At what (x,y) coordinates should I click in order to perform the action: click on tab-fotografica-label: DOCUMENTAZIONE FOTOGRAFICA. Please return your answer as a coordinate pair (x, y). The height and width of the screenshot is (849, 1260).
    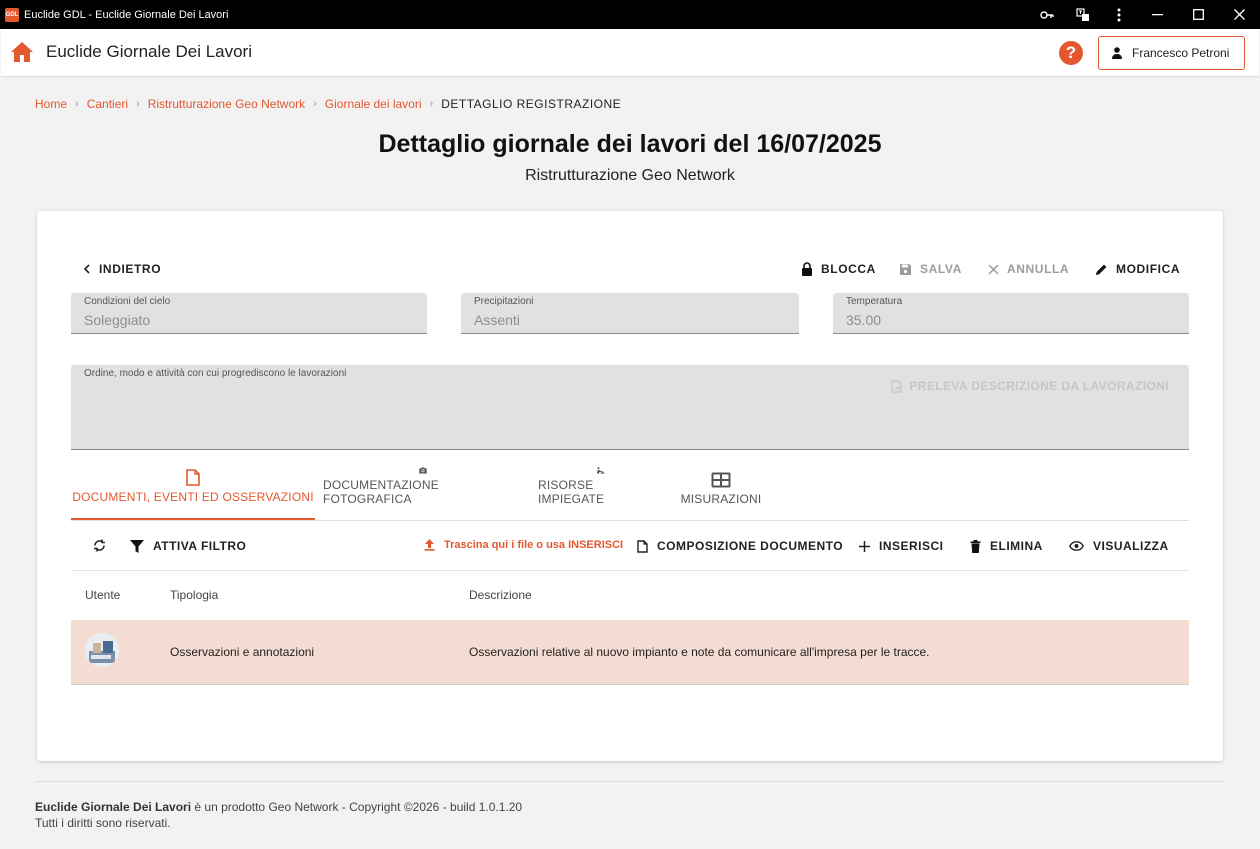
    Looking at the image, I should click on (381, 492).